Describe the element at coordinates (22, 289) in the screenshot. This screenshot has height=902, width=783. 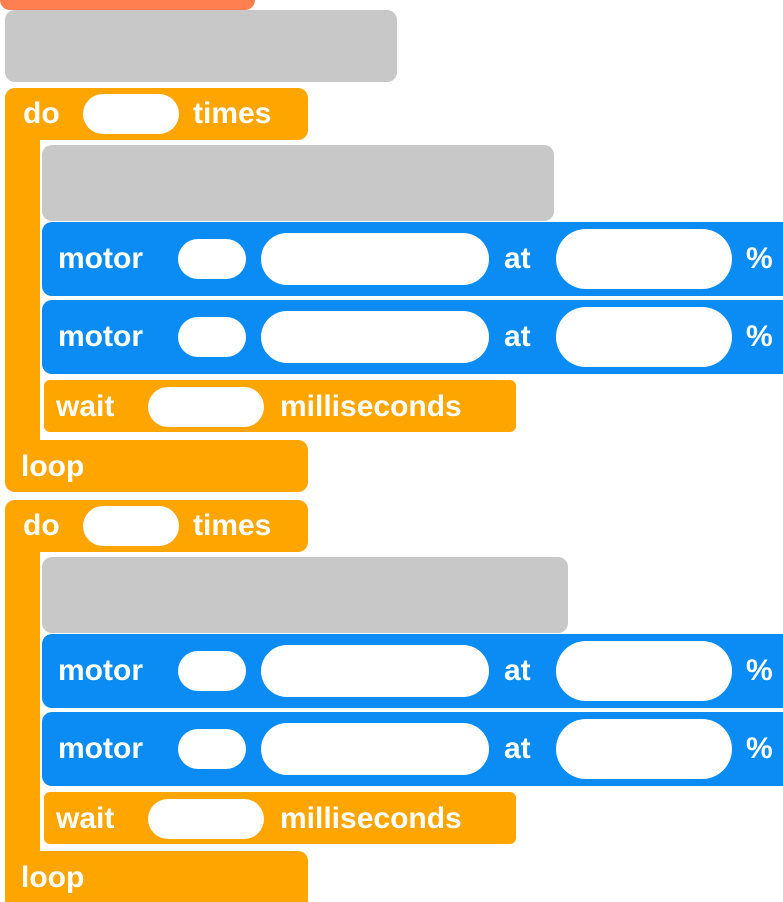
I see `repeat-block-1-spine` at that location.